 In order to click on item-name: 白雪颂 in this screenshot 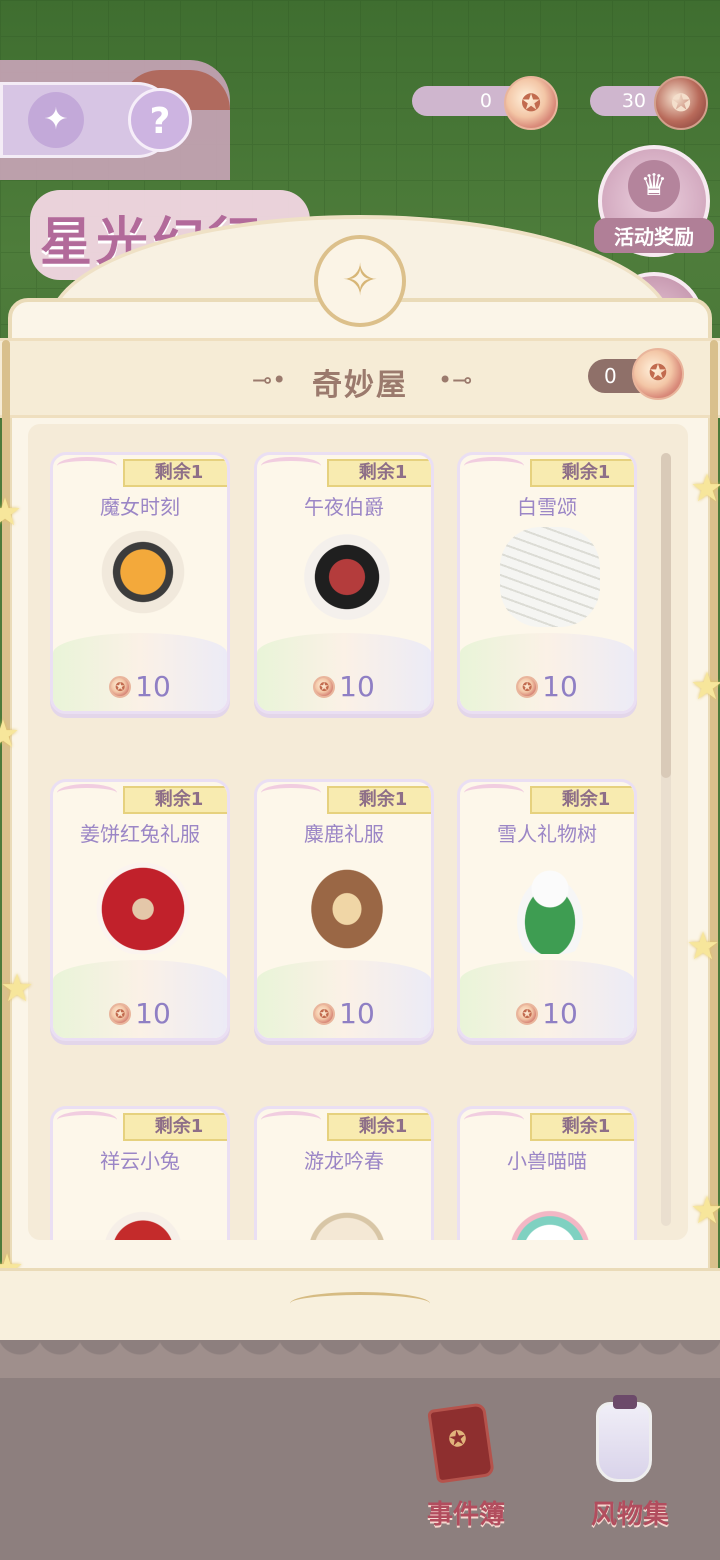, I will do `click(547, 507)`.